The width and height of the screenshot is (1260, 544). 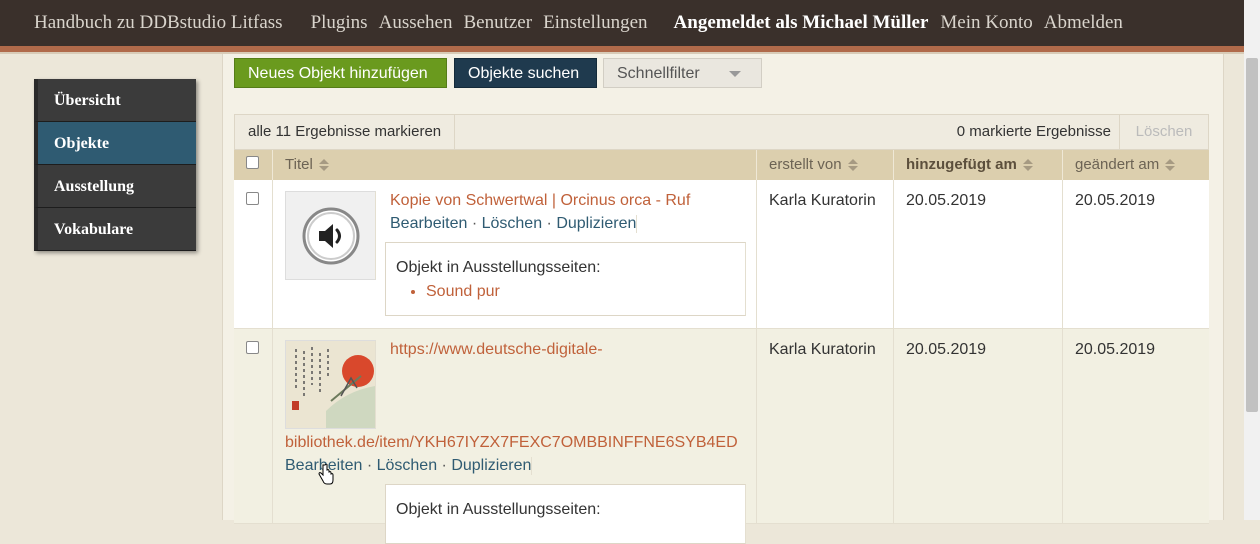 I want to click on column-changed: geändert am, so click(x=1136, y=165).